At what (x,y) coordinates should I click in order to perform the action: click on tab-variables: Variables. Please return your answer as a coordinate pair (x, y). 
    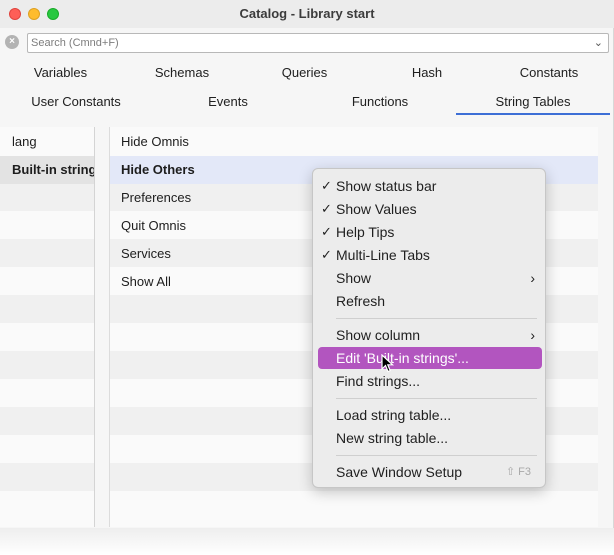
    Looking at the image, I should click on (60, 73).